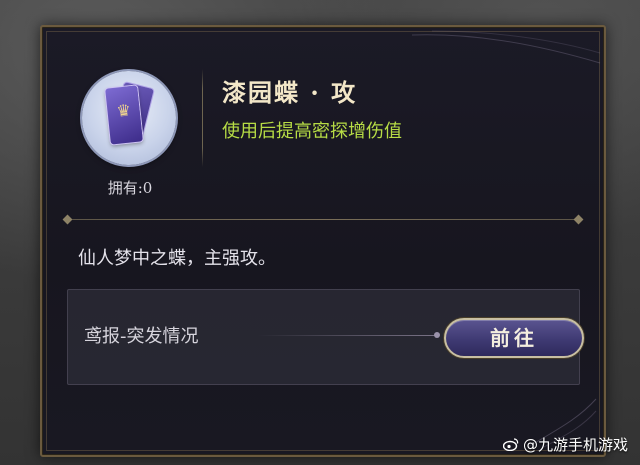 The width and height of the screenshot is (640, 465). I want to click on source-connector-line, so click(348, 335).